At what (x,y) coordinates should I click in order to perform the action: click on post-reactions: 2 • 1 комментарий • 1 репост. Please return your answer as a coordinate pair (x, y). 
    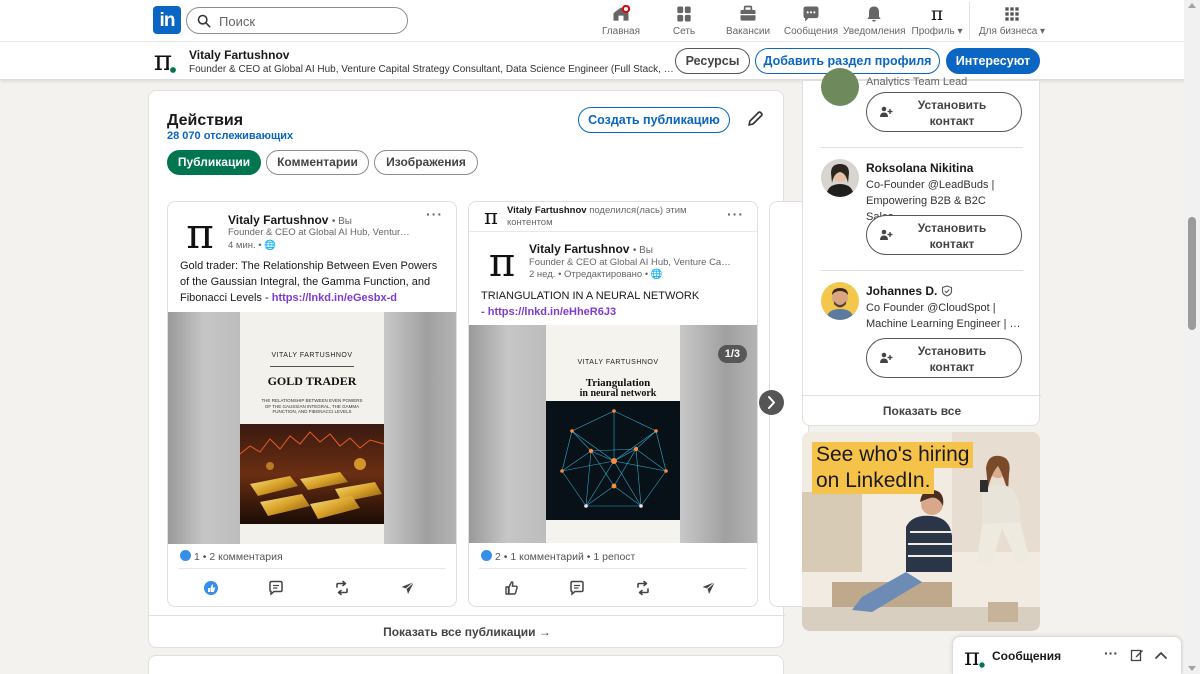
    Looking at the image, I should click on (558, 556).